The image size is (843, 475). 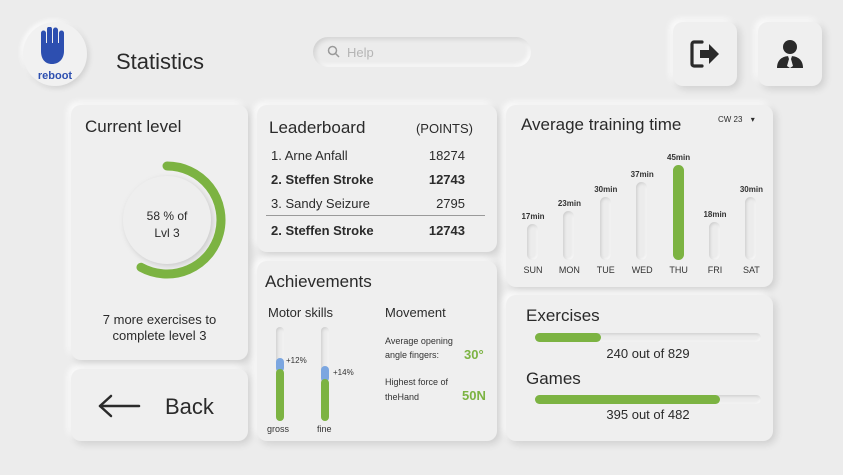 I want to click on user-icon, so click(x=790, y=54).